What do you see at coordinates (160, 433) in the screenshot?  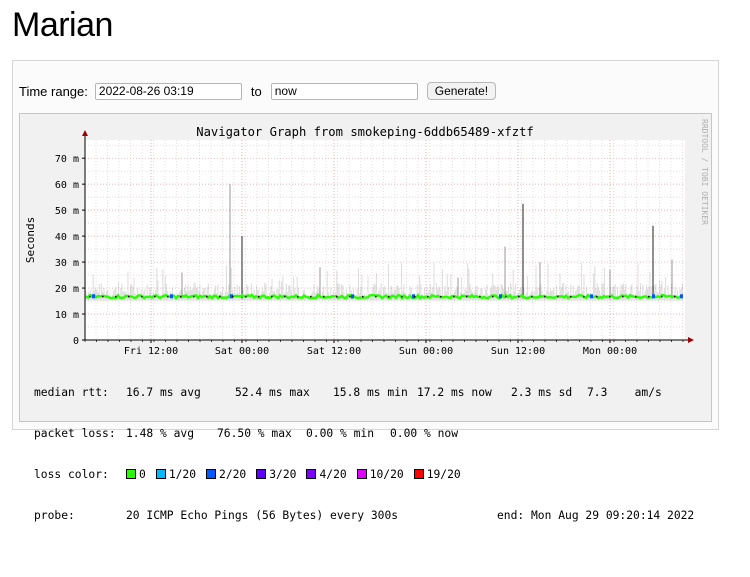 I see `loss-avg: 1.48 % avg` at bounding box center [160, 433].